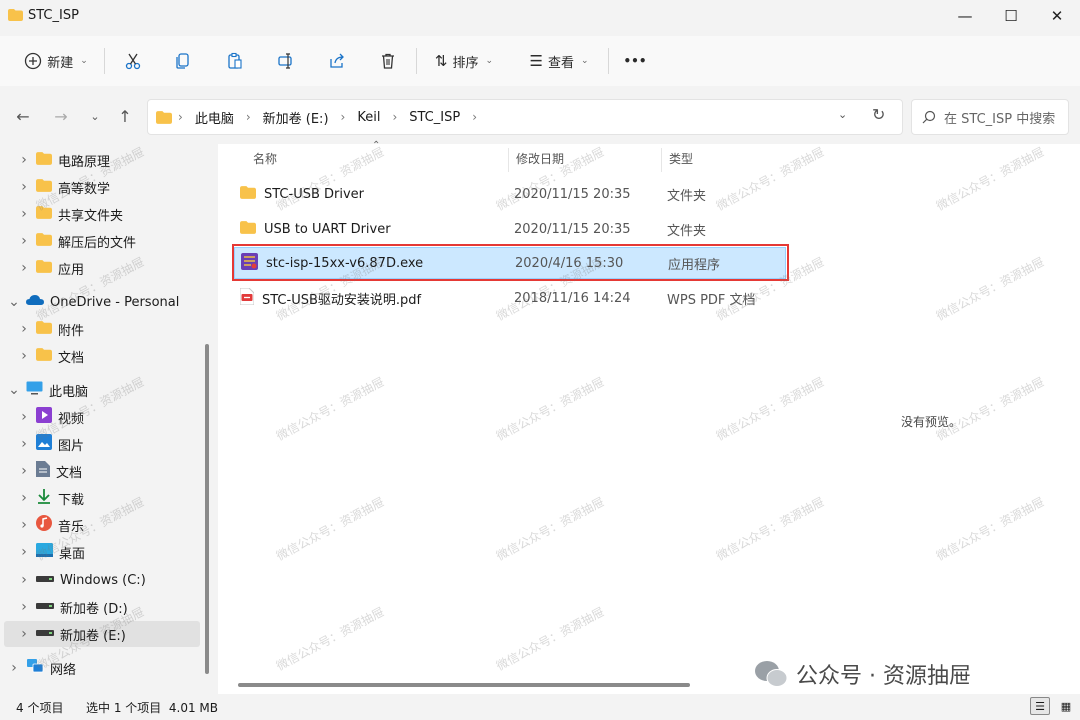 This screenshot has height=720, width=1080. What do you see at coordinates (183, 61) in the screenshot?
I see `copy-button` at bounding box center [183, 61].